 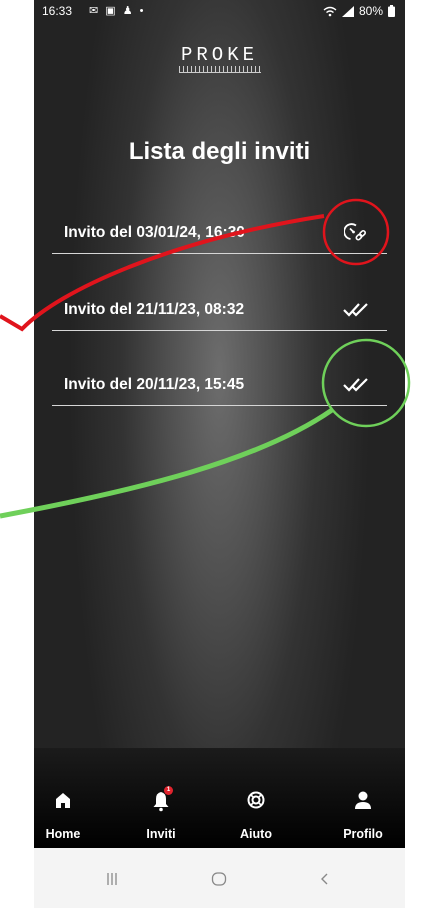 What do you see at coordinates (168, 790) in the screenshot?
I see `invites-badge: 1` at bounding box center [168, 790].